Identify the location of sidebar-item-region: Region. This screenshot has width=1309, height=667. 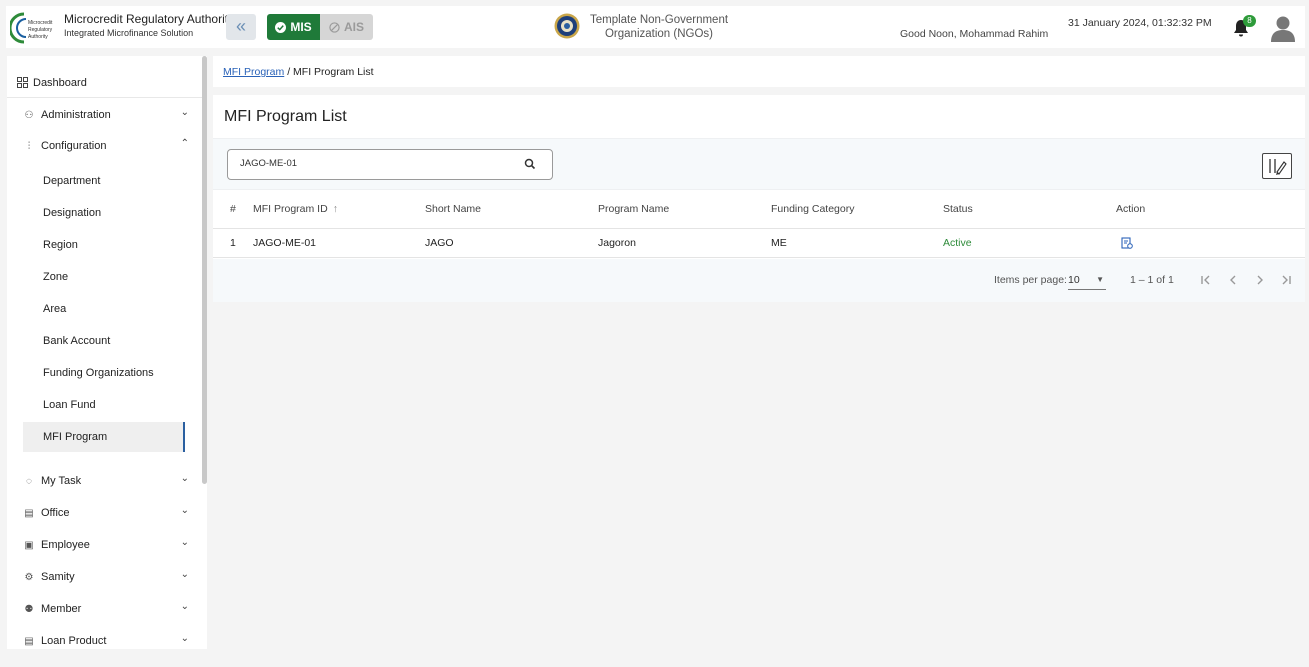
(104, 245).